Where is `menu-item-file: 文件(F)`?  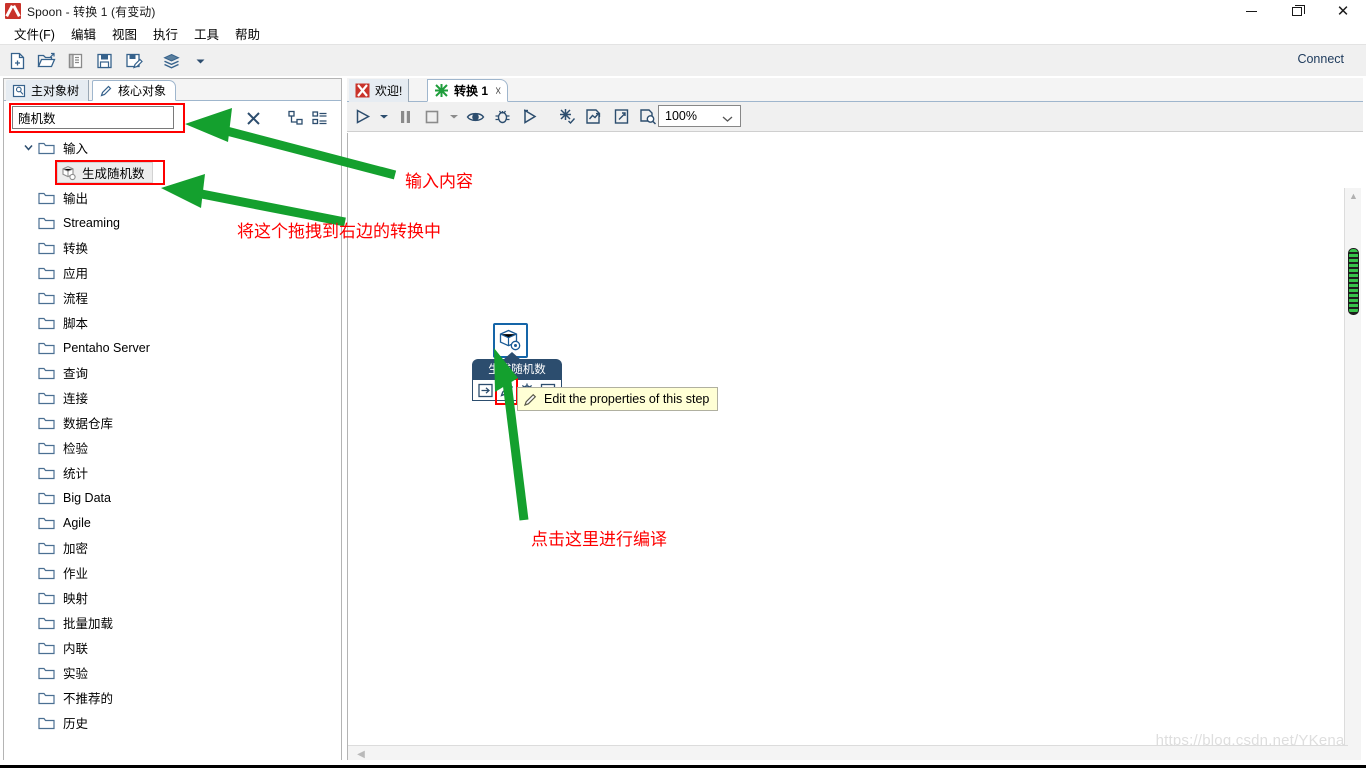 menu-item-file: 文件(F) is located at coordinates (34, 33).